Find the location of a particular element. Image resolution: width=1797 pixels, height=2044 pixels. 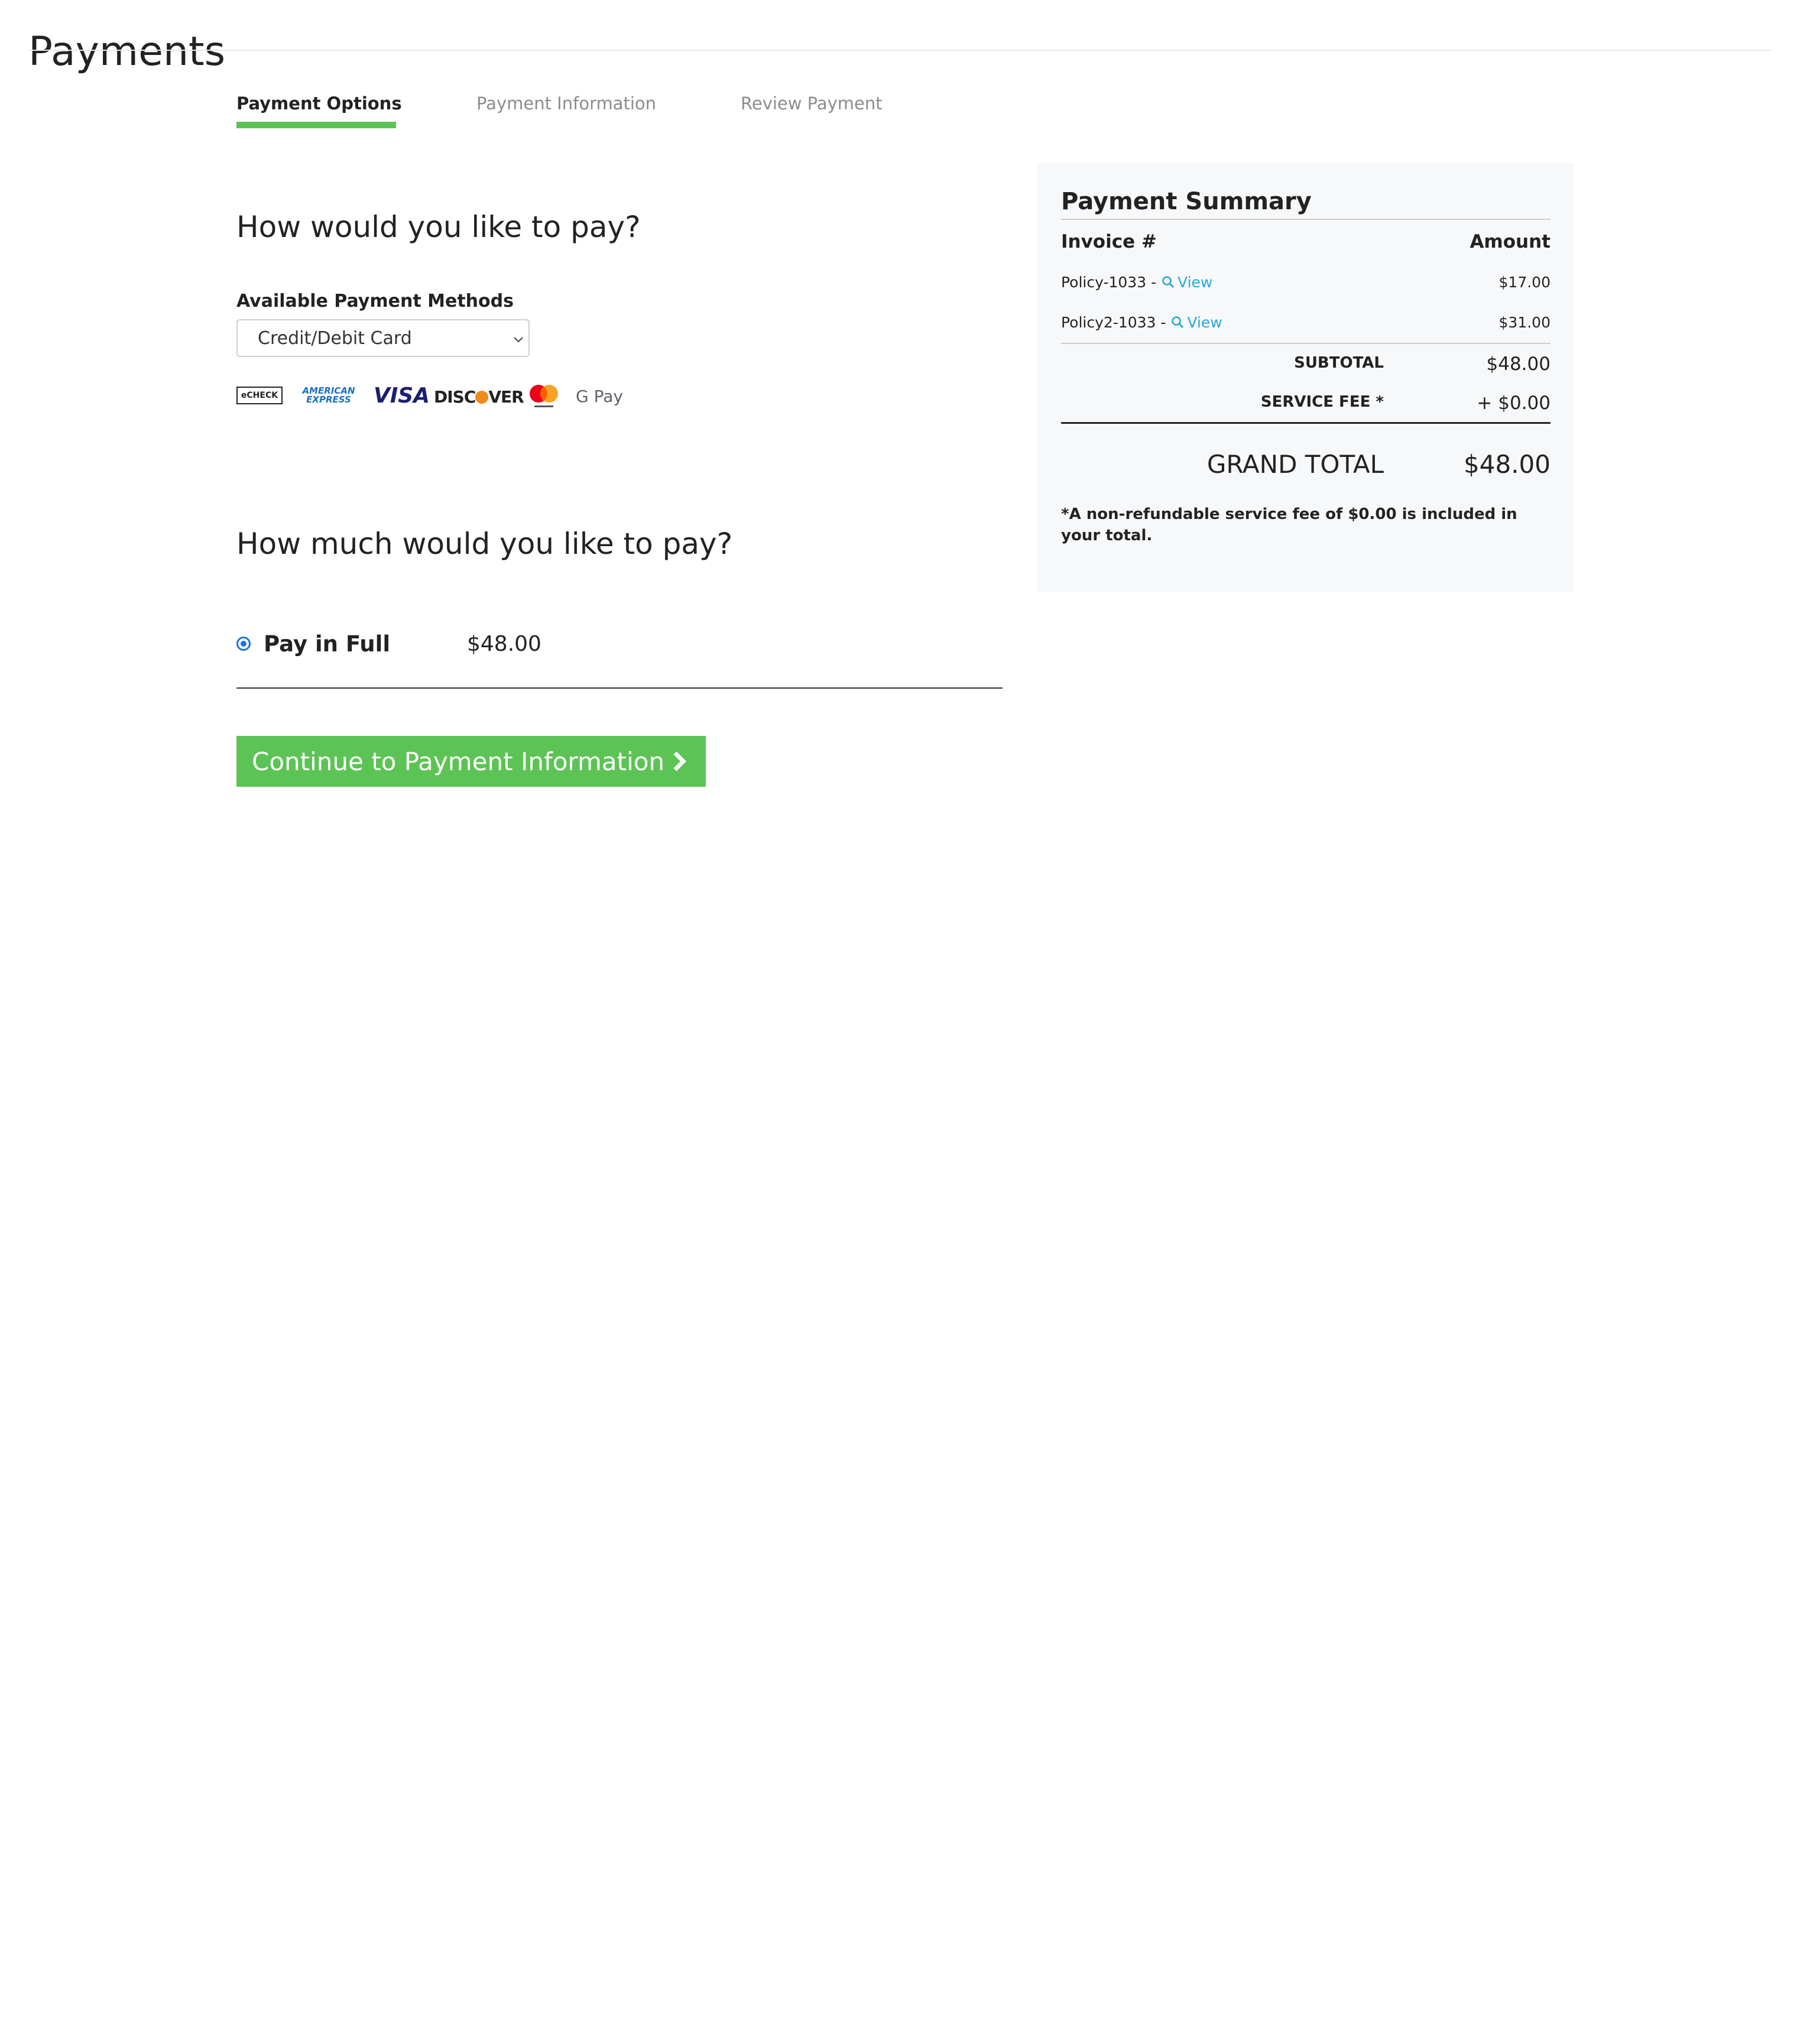

payment-method-selected-value: Credit/Debit Card is located at coordinates (335, 339).